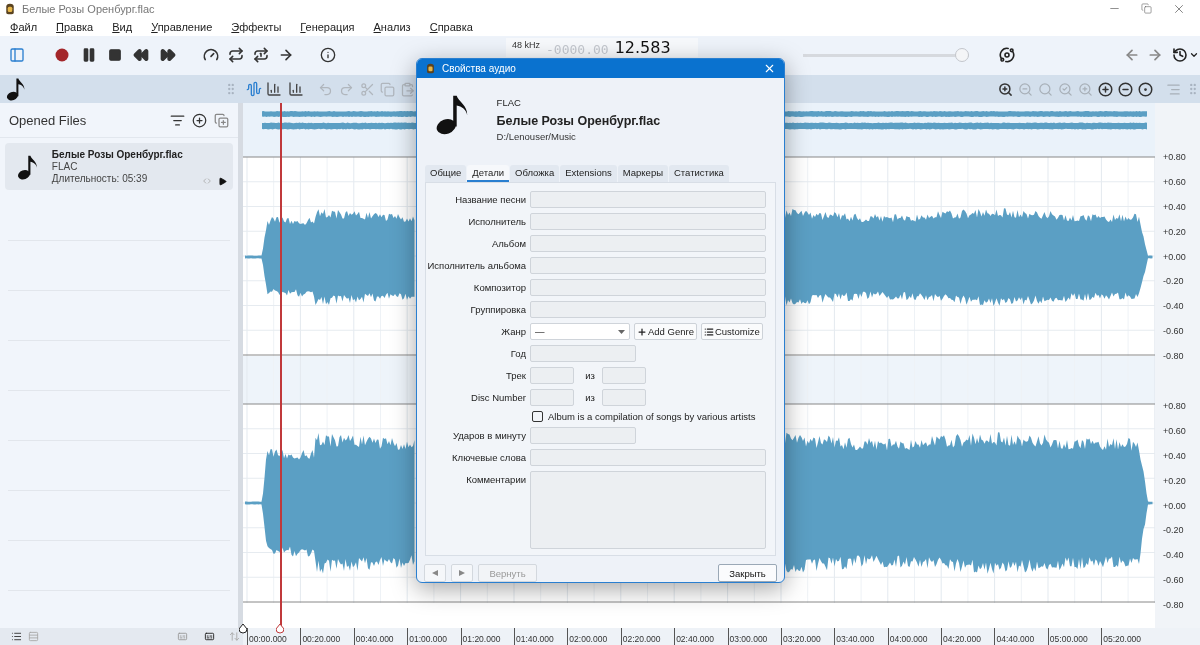 This screenshot has height=645, width=1200. I want to click on menu-item: Справка, so click(451, 26).